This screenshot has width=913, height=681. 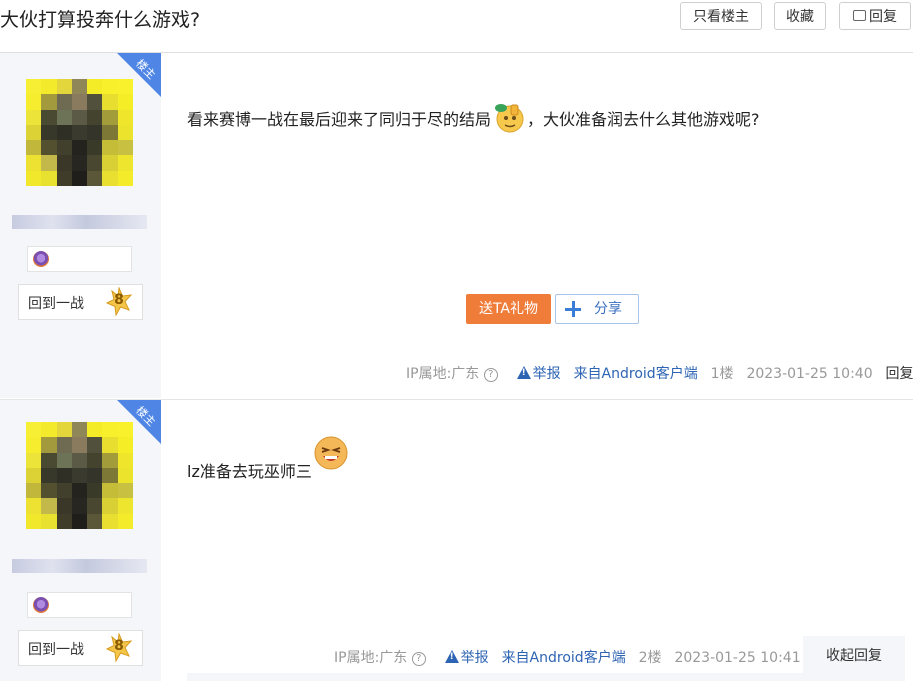 I want to click on post-1-text-before: 看来赛博一战在最后迎来了同归于尽的结局, so click(x=339, y=119).